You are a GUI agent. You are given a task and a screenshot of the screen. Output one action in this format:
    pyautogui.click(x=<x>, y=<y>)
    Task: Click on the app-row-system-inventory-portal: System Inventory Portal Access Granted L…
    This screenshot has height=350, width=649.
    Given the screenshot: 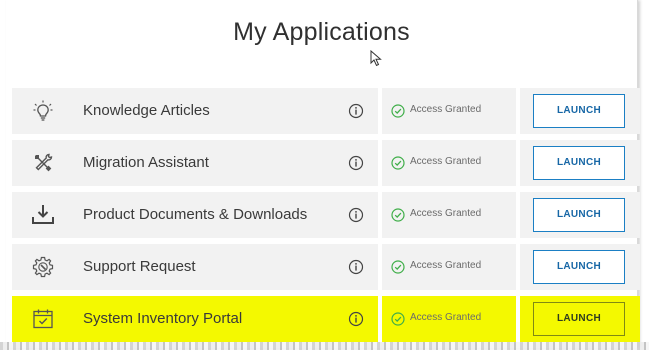 What is the action you would take?
    pyautogui.click(x=326, y=319)
    